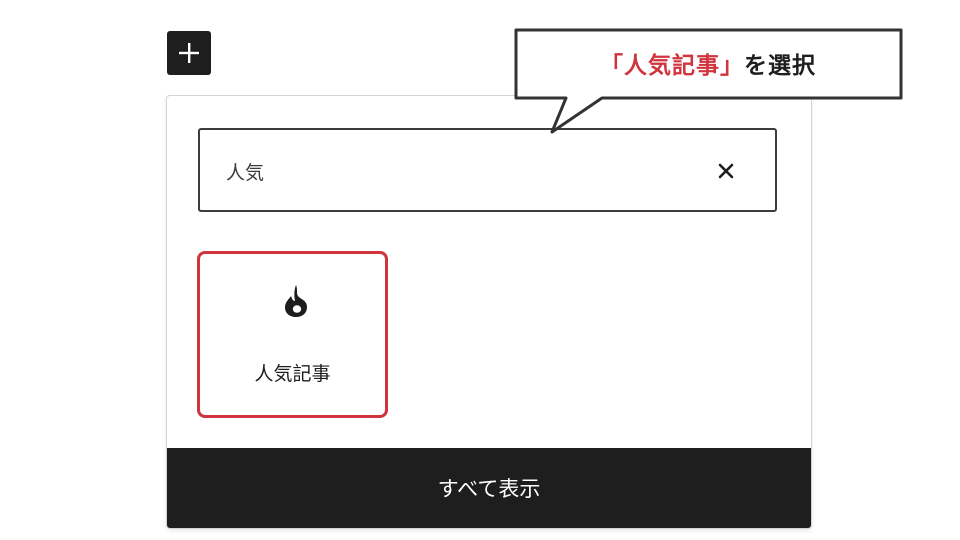 This screenshot has width=960, height=540. I want to click on plus-icon, so click(189, 53).